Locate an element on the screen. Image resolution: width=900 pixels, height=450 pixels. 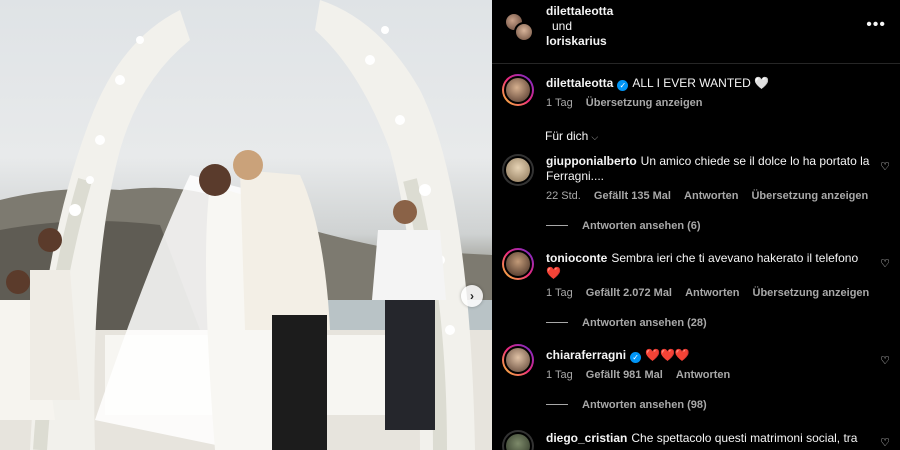
author-link: dilettaleotta is located at coordinates (579, 11).